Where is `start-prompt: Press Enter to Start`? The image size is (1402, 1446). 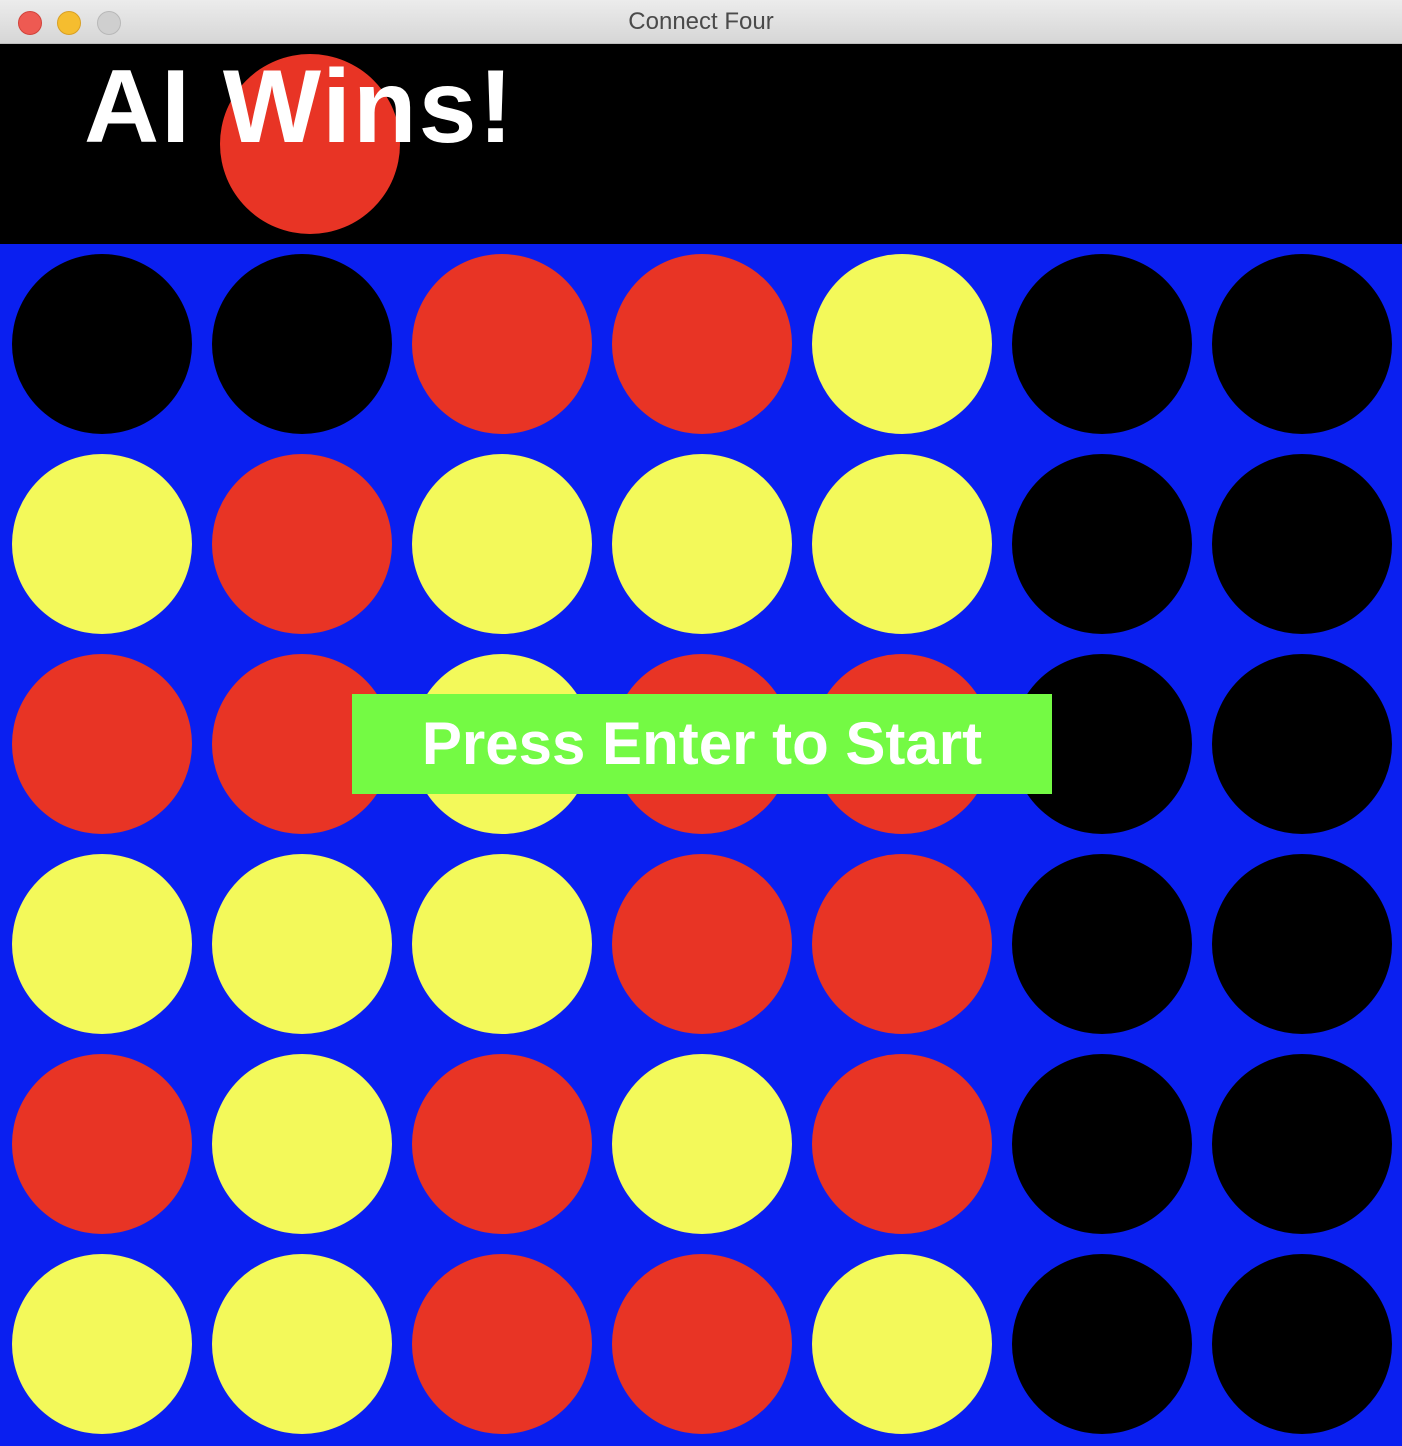 start-prompt: Press Enter to Start is located at coordinates (702, 744).